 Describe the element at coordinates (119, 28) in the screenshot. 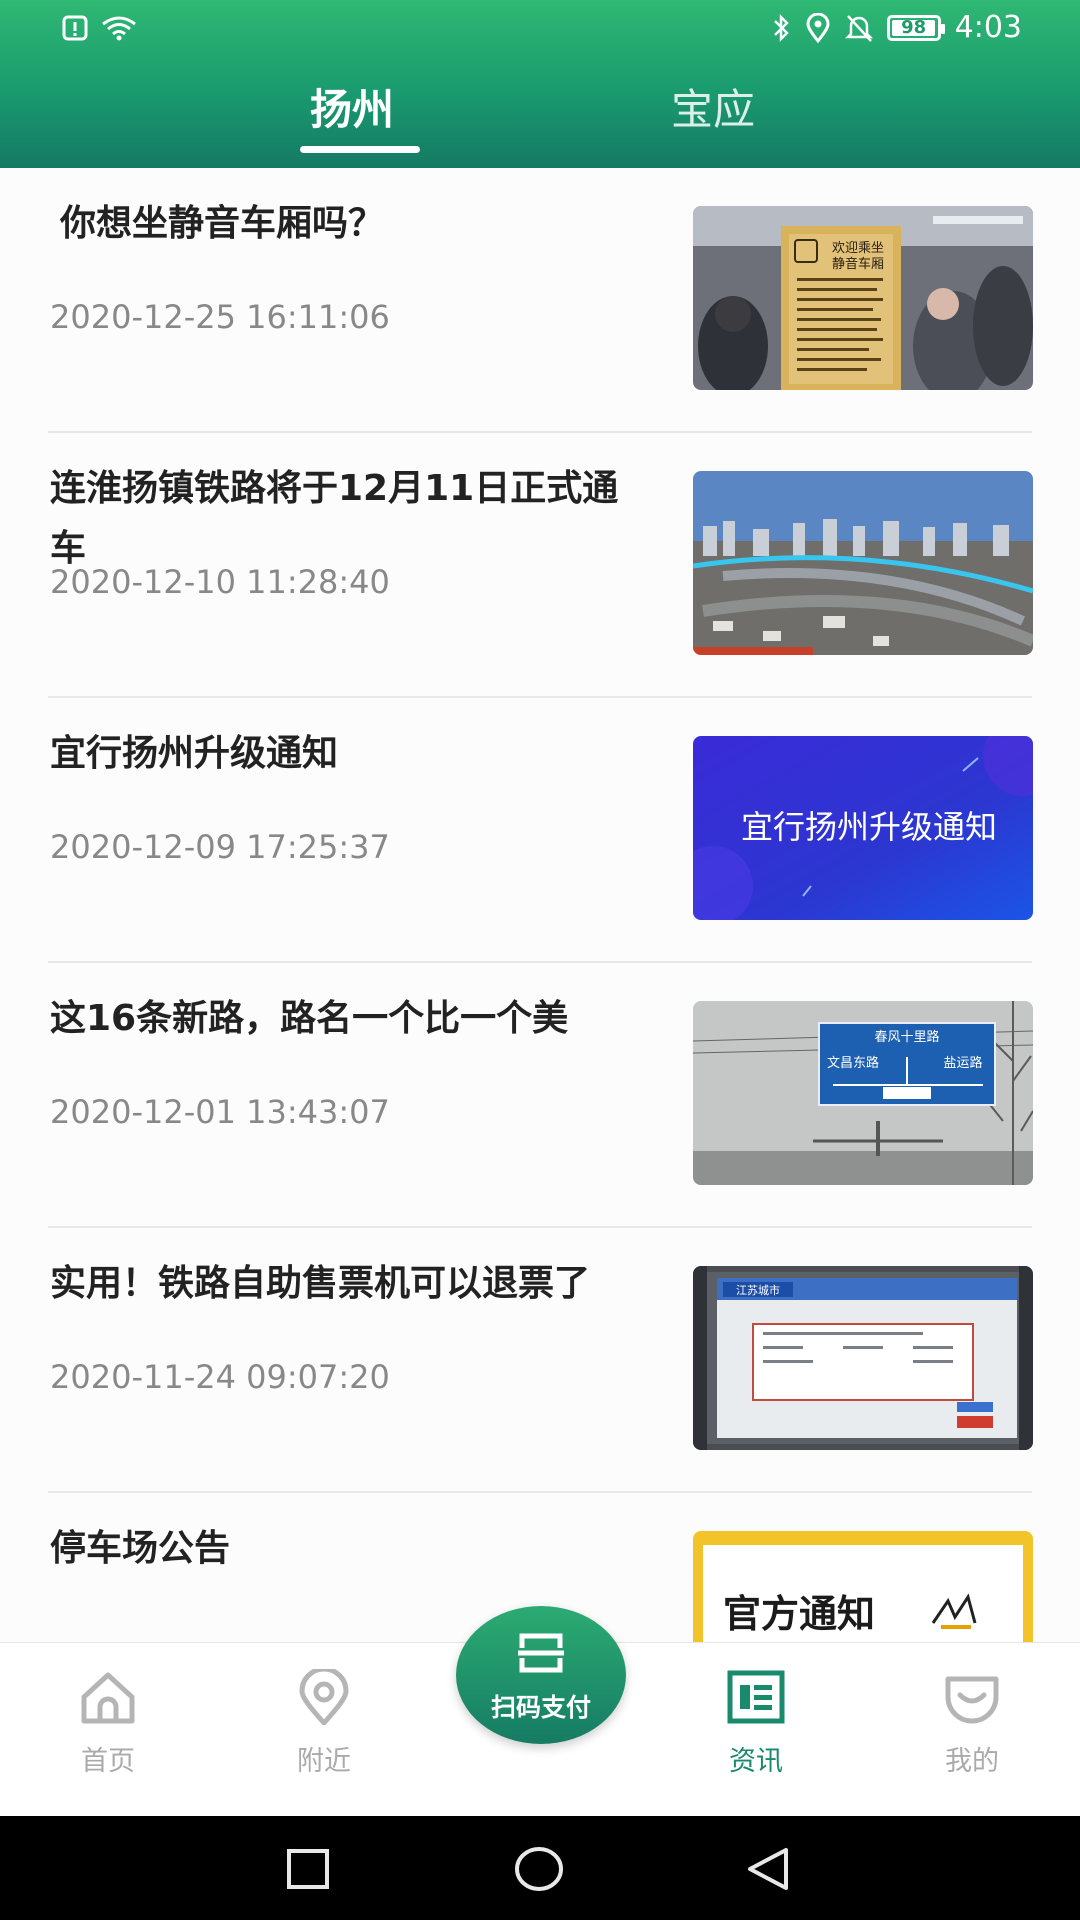

I see `wifi-icon` at that location.